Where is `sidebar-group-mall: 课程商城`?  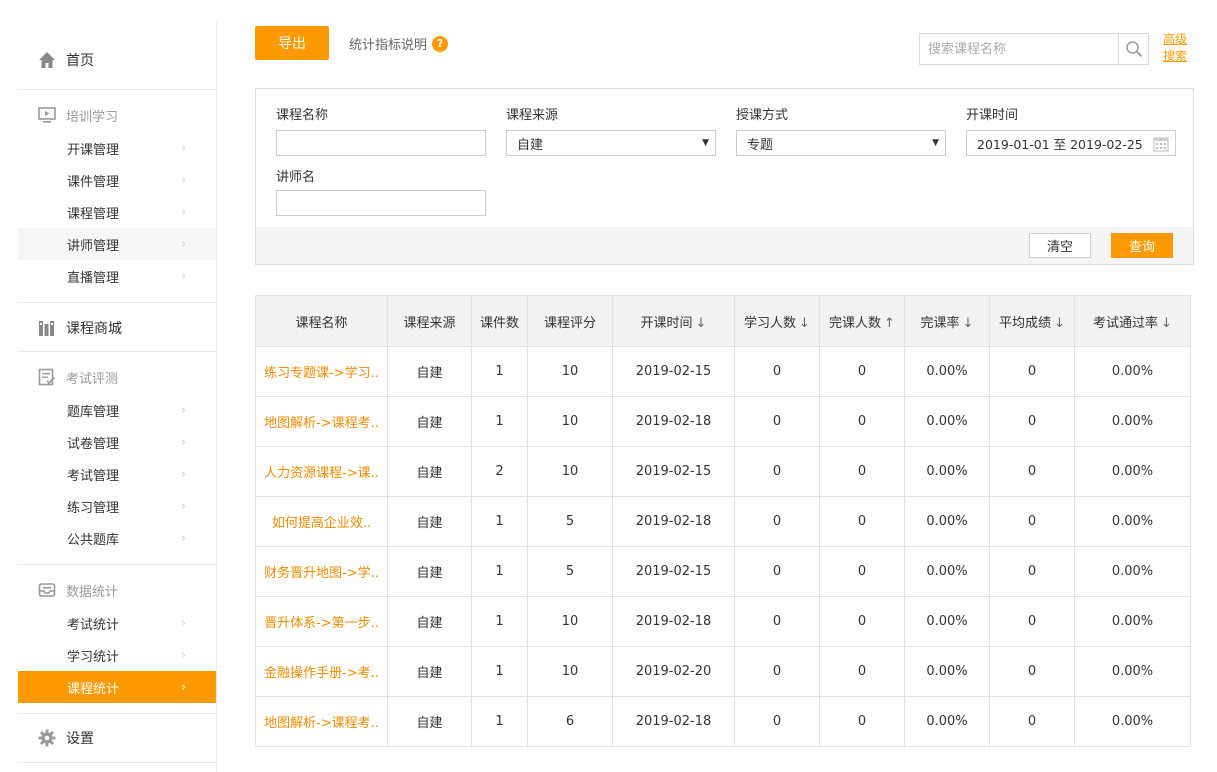
sidebar-group-mall: 课程商城 is located at coordinates (117, 327).